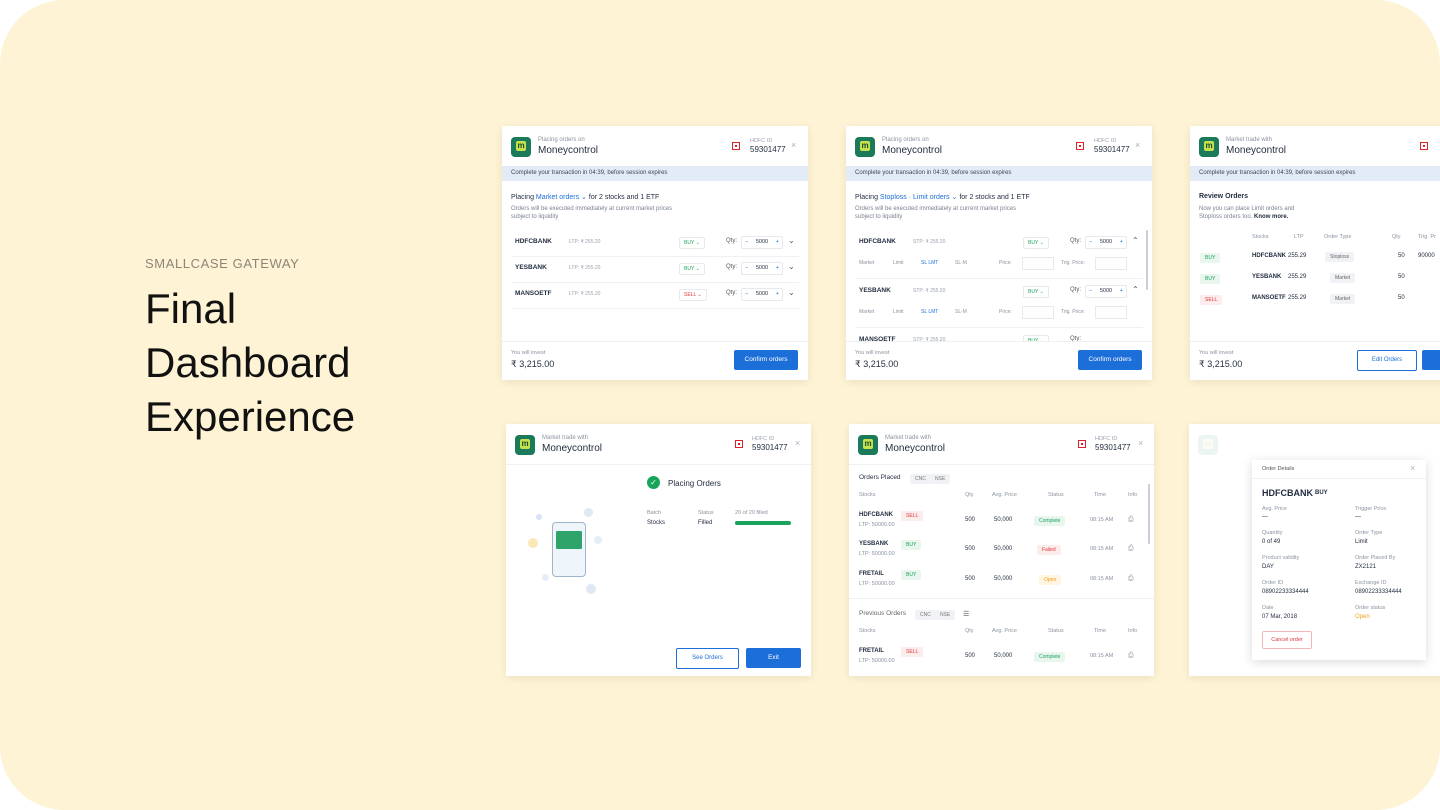 The height and width of the screenshot is (810, 1440). Describe the element at coordinates (1105, 141) in the screenshot. I see `broker-id-label: HDFC ID` at that location.